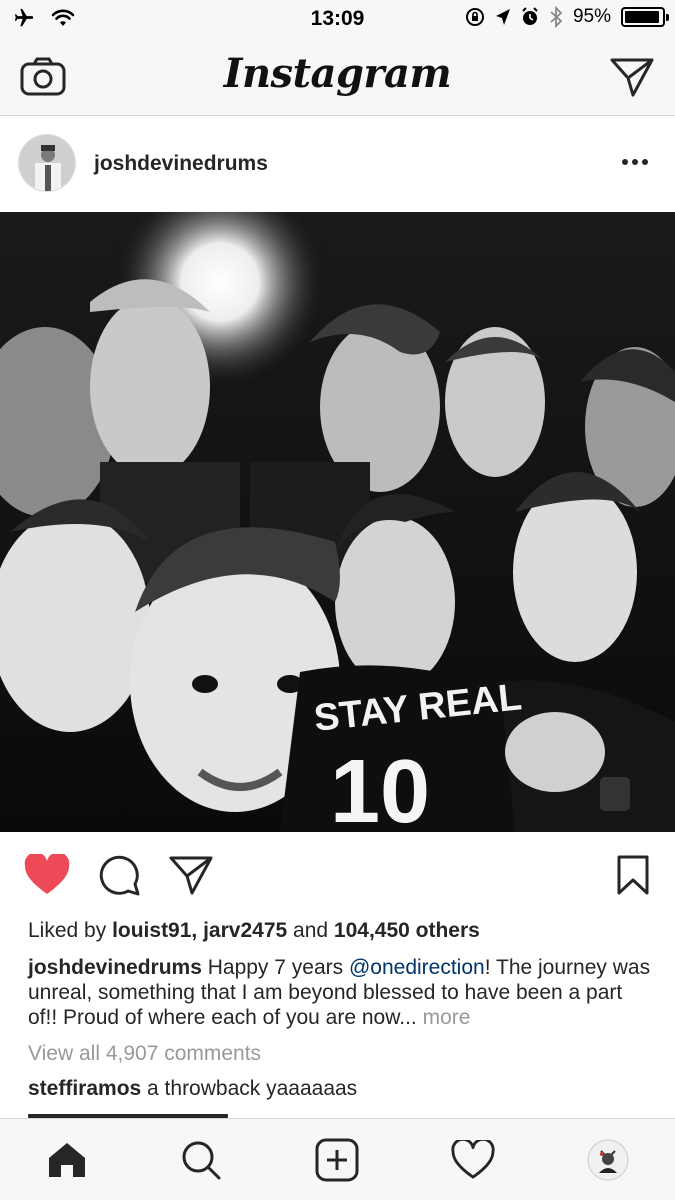  I want to click on post-username: joshdevinedrums, so click(181, 164).